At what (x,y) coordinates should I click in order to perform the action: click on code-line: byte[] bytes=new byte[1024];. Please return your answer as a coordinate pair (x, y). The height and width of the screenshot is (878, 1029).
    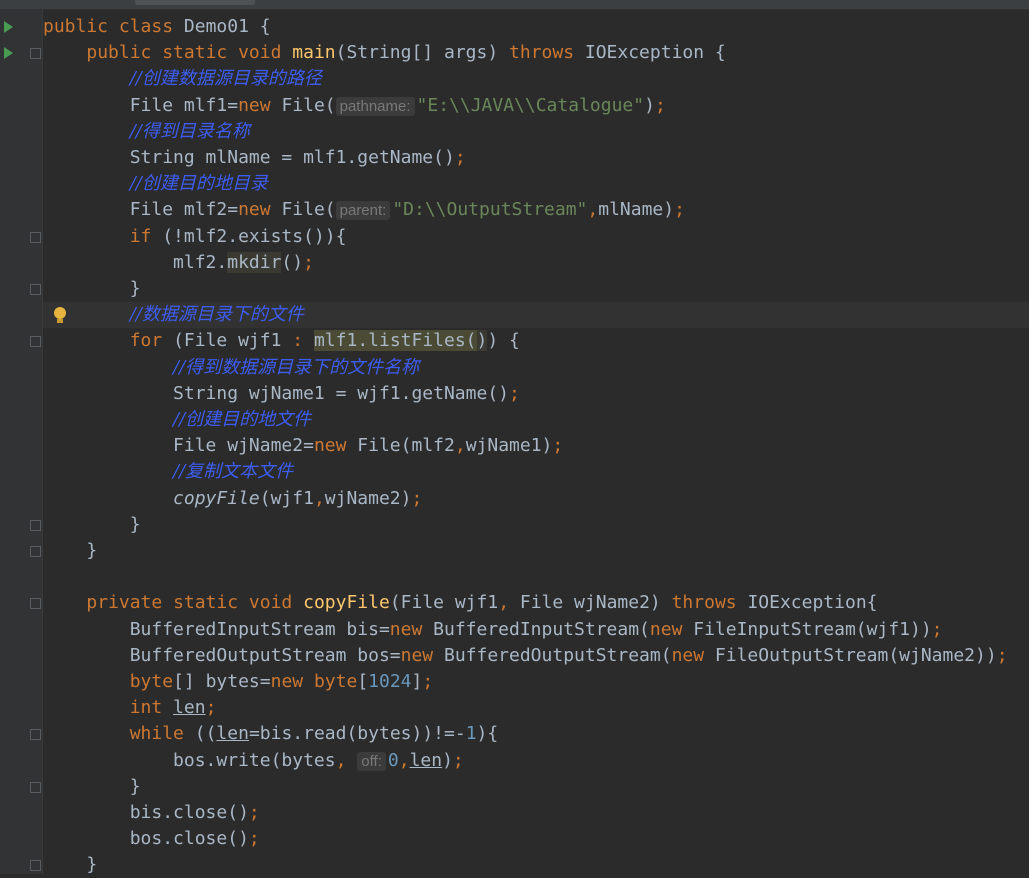
    Looking at the image, I should click on (536, 682).